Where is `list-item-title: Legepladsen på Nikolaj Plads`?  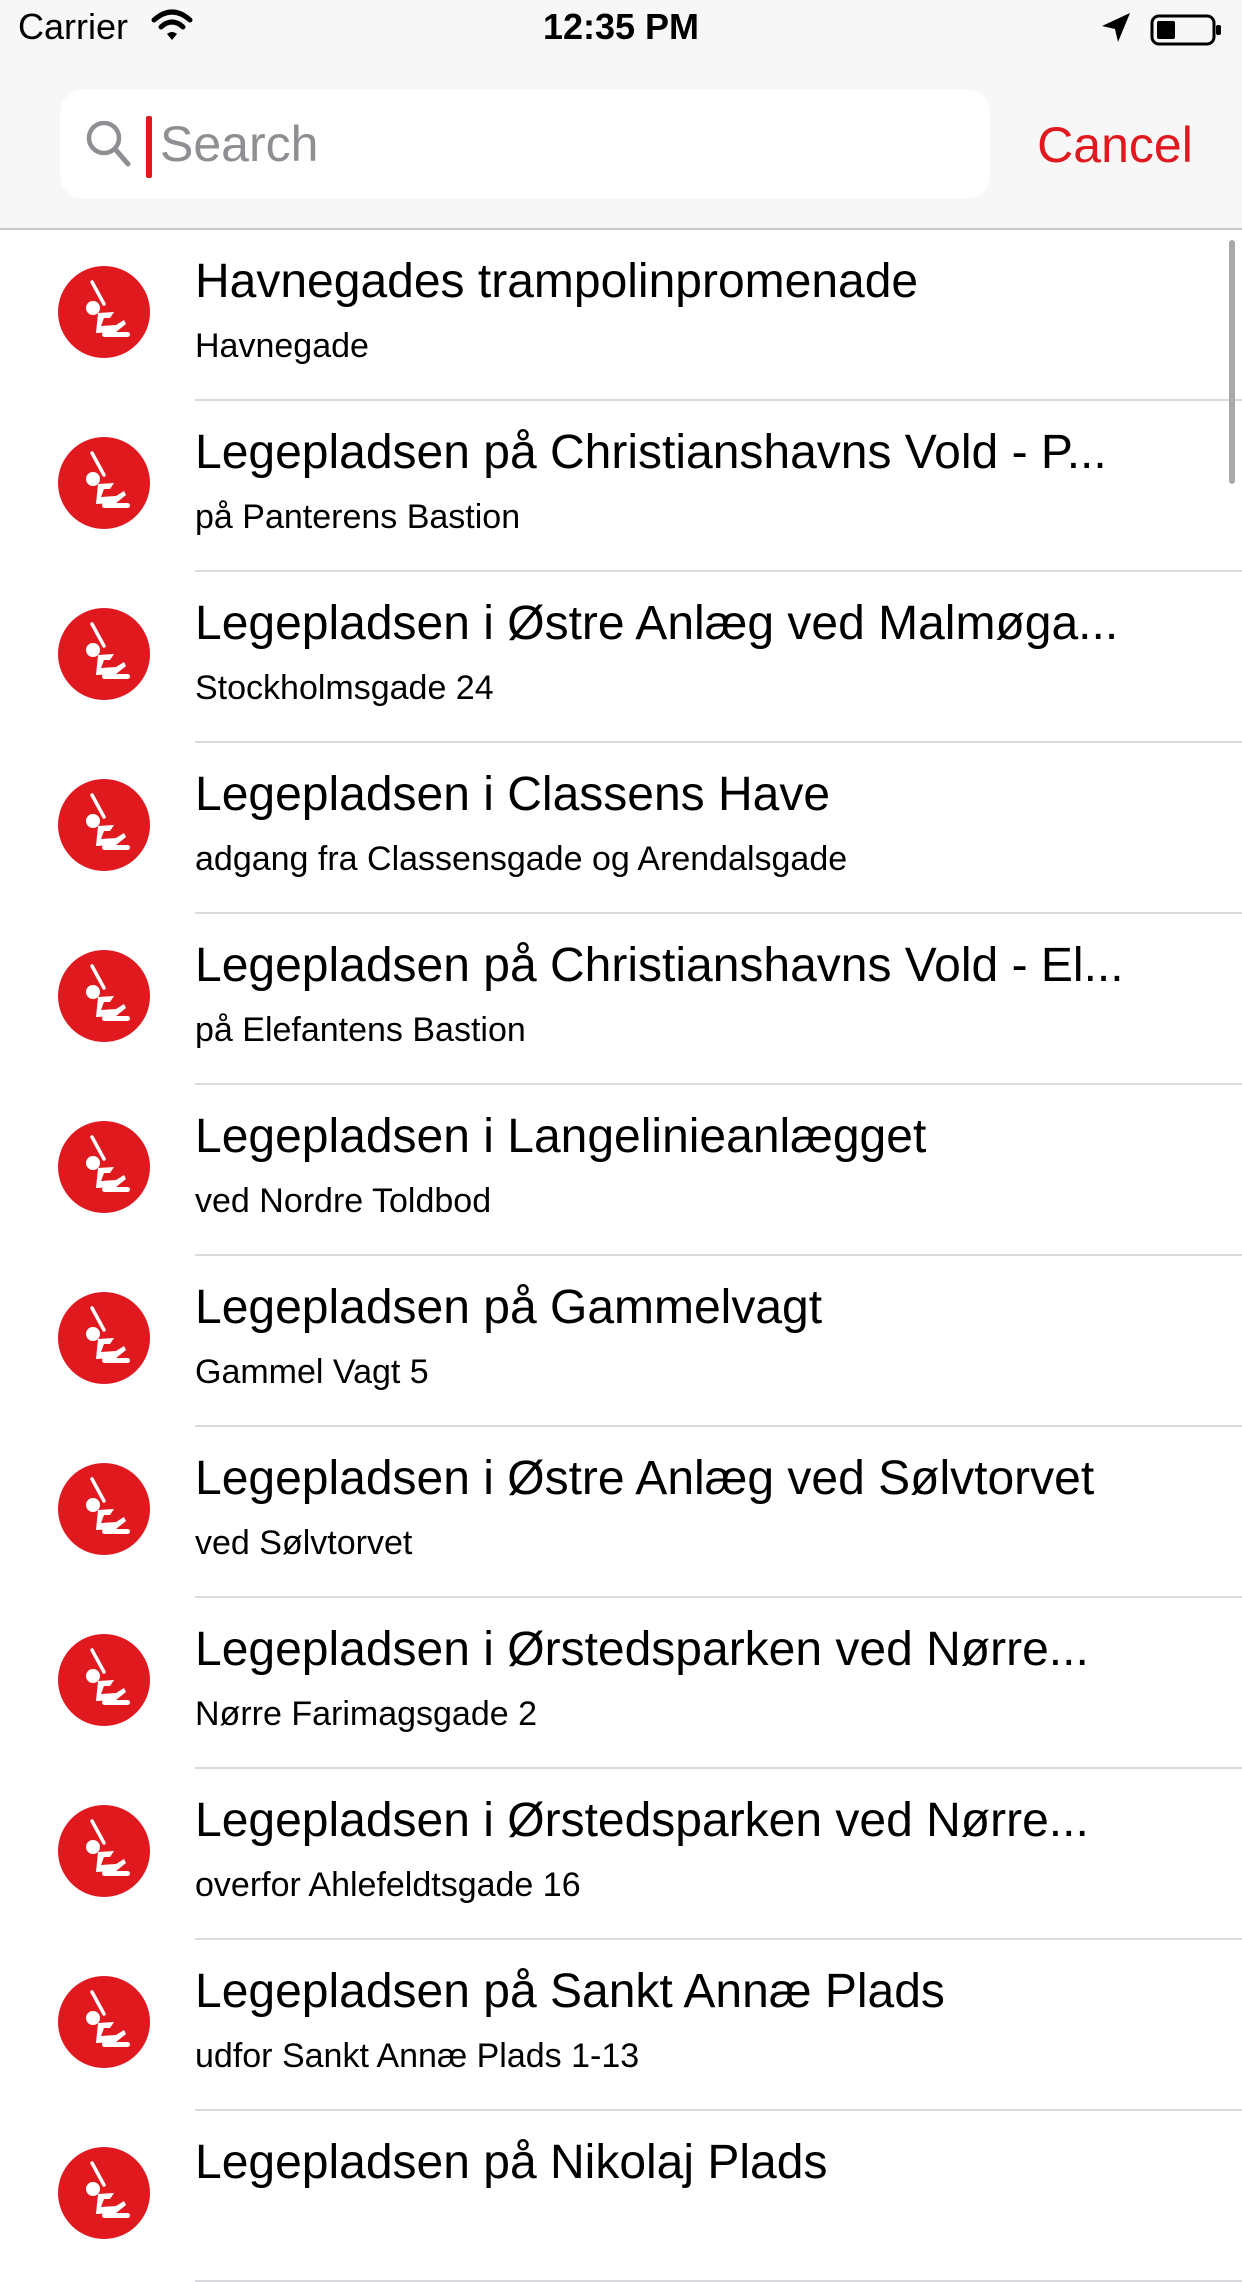
list-item-title: Legepladsen på Nikolaj Plads is located at coordinates (511, 2162).